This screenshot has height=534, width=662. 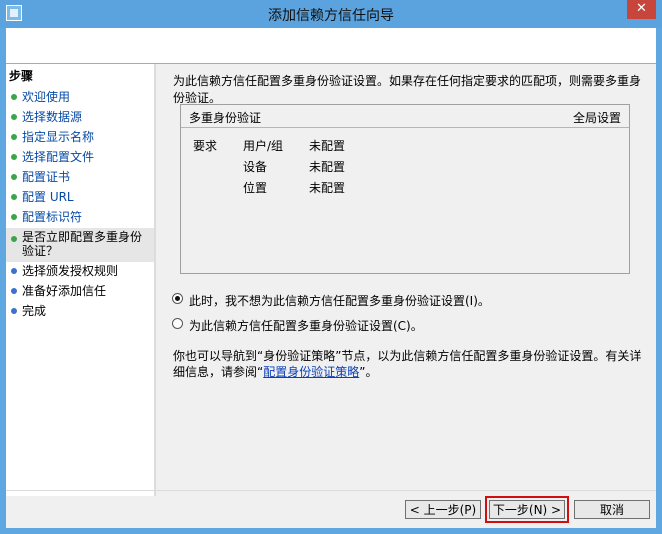 What do you see at coordinates (80, 198) in the screenshot?
I see `step-item: 配置 URL` at bounding box center [80, 198].